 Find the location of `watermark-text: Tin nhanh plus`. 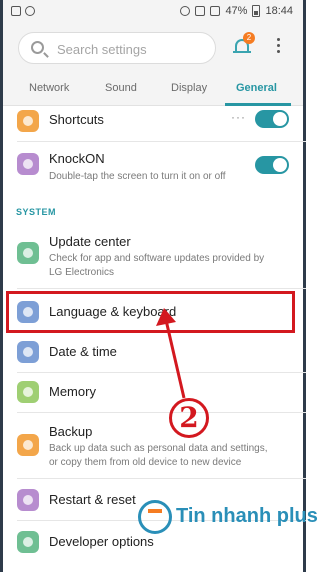

watermark-text: Tin nhanh plus is located at coordinates (247, 516).